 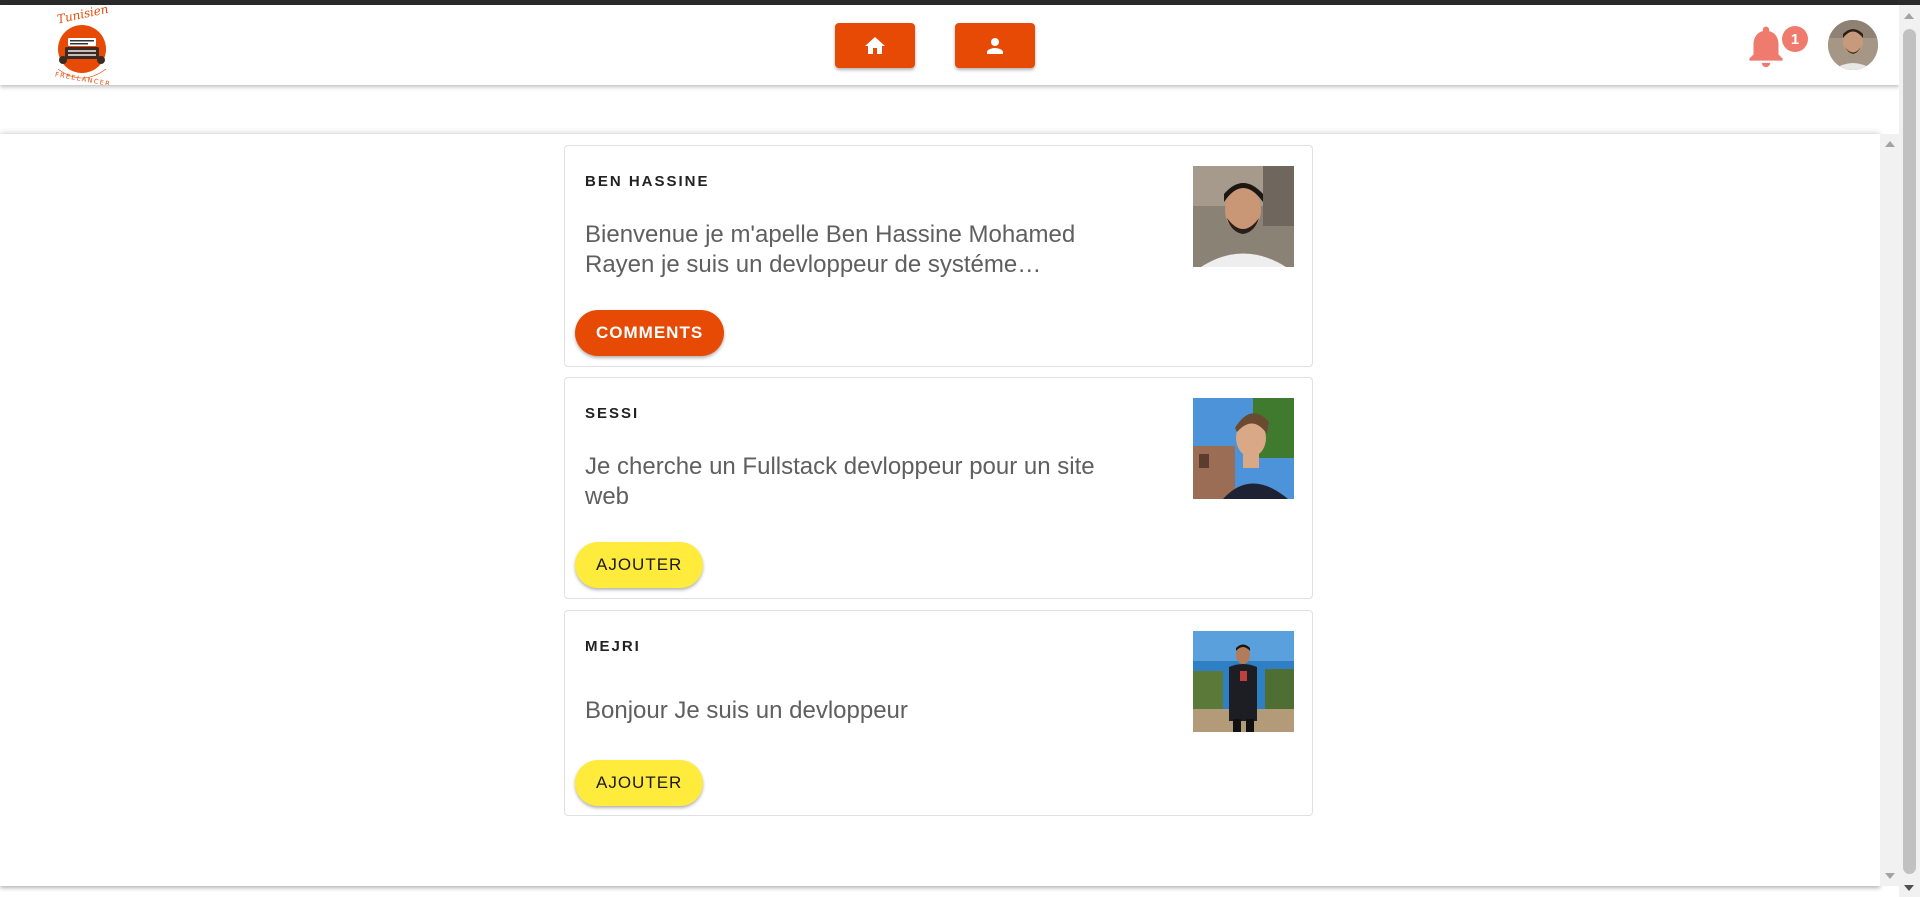 I want to click on comments-button: COMMENTS, so click(x=650, y=333).